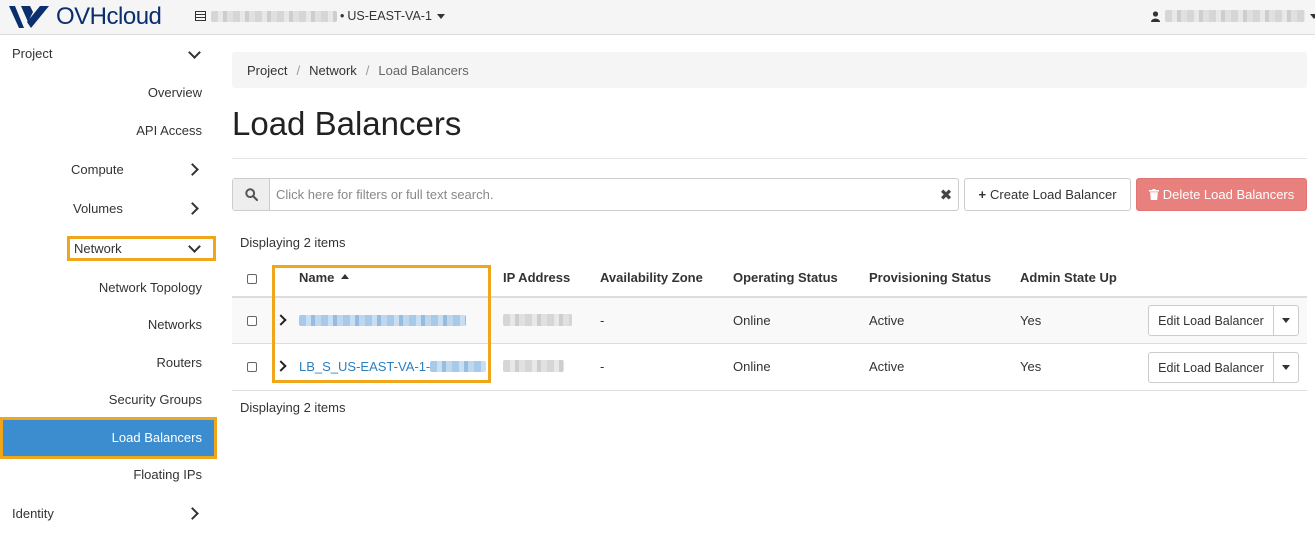 The height and width of the screenshot is (539, 1315). Describe the element at coordinates (602, 320) in the screenshot. I see `row1-zone: -` at that location.